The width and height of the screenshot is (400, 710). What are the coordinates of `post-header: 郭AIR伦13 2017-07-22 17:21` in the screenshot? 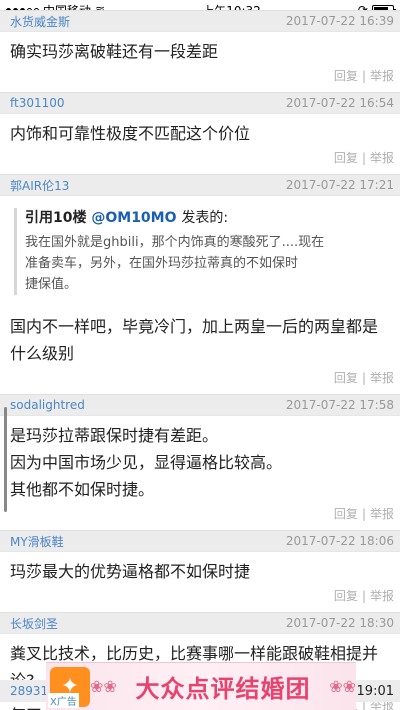 It's located at (200, 185).